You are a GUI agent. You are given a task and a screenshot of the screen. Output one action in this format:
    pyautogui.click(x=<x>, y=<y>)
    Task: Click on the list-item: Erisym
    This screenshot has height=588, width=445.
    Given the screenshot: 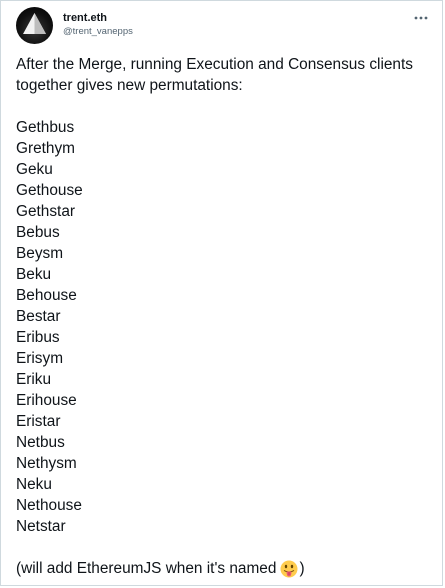 What is the action you would take?
    pyautogui.click(x=40, y=358)
    